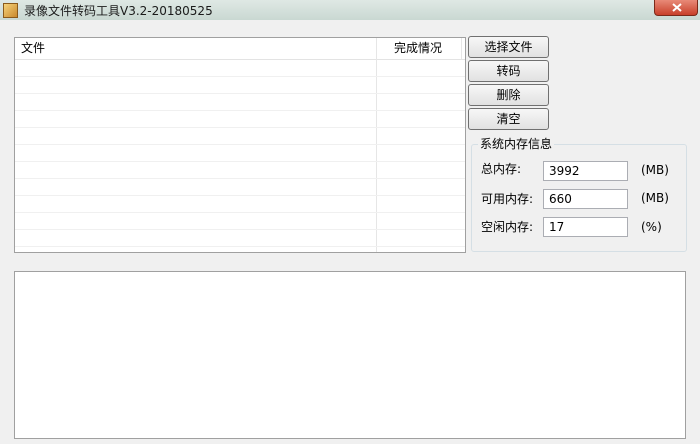 The width and height of the screenshot is (700, 444). Describe the element at coordinates (461, 48) in the screenshot. I see `header-divider` at that location.